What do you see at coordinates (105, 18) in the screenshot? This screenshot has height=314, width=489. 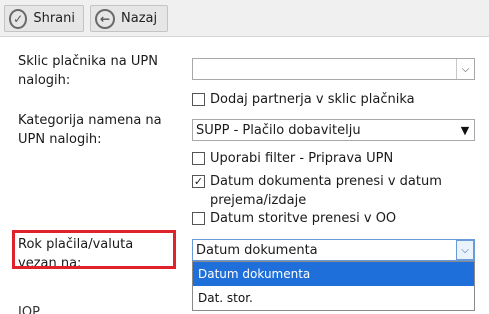 I see `arrow-left-circle-icon: ←` at bounding box center [105, 18].